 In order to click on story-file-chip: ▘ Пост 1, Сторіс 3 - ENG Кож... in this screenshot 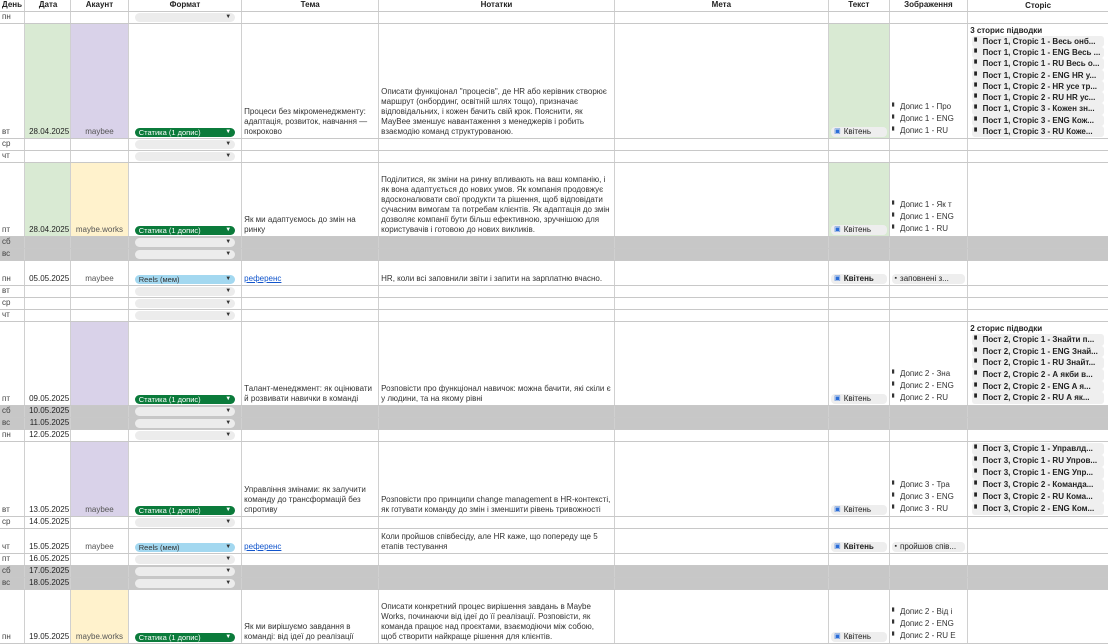, I will do `click(1038, 120)`.